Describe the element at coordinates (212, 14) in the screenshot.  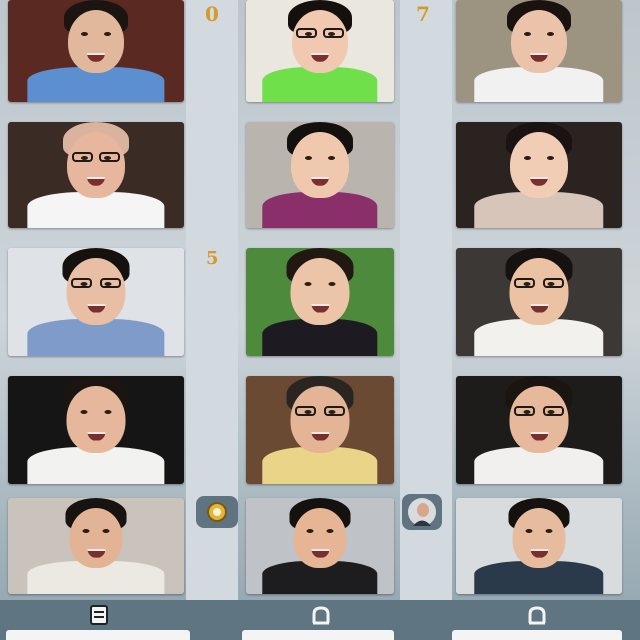
I see `tile-number-label: 0` at that location.